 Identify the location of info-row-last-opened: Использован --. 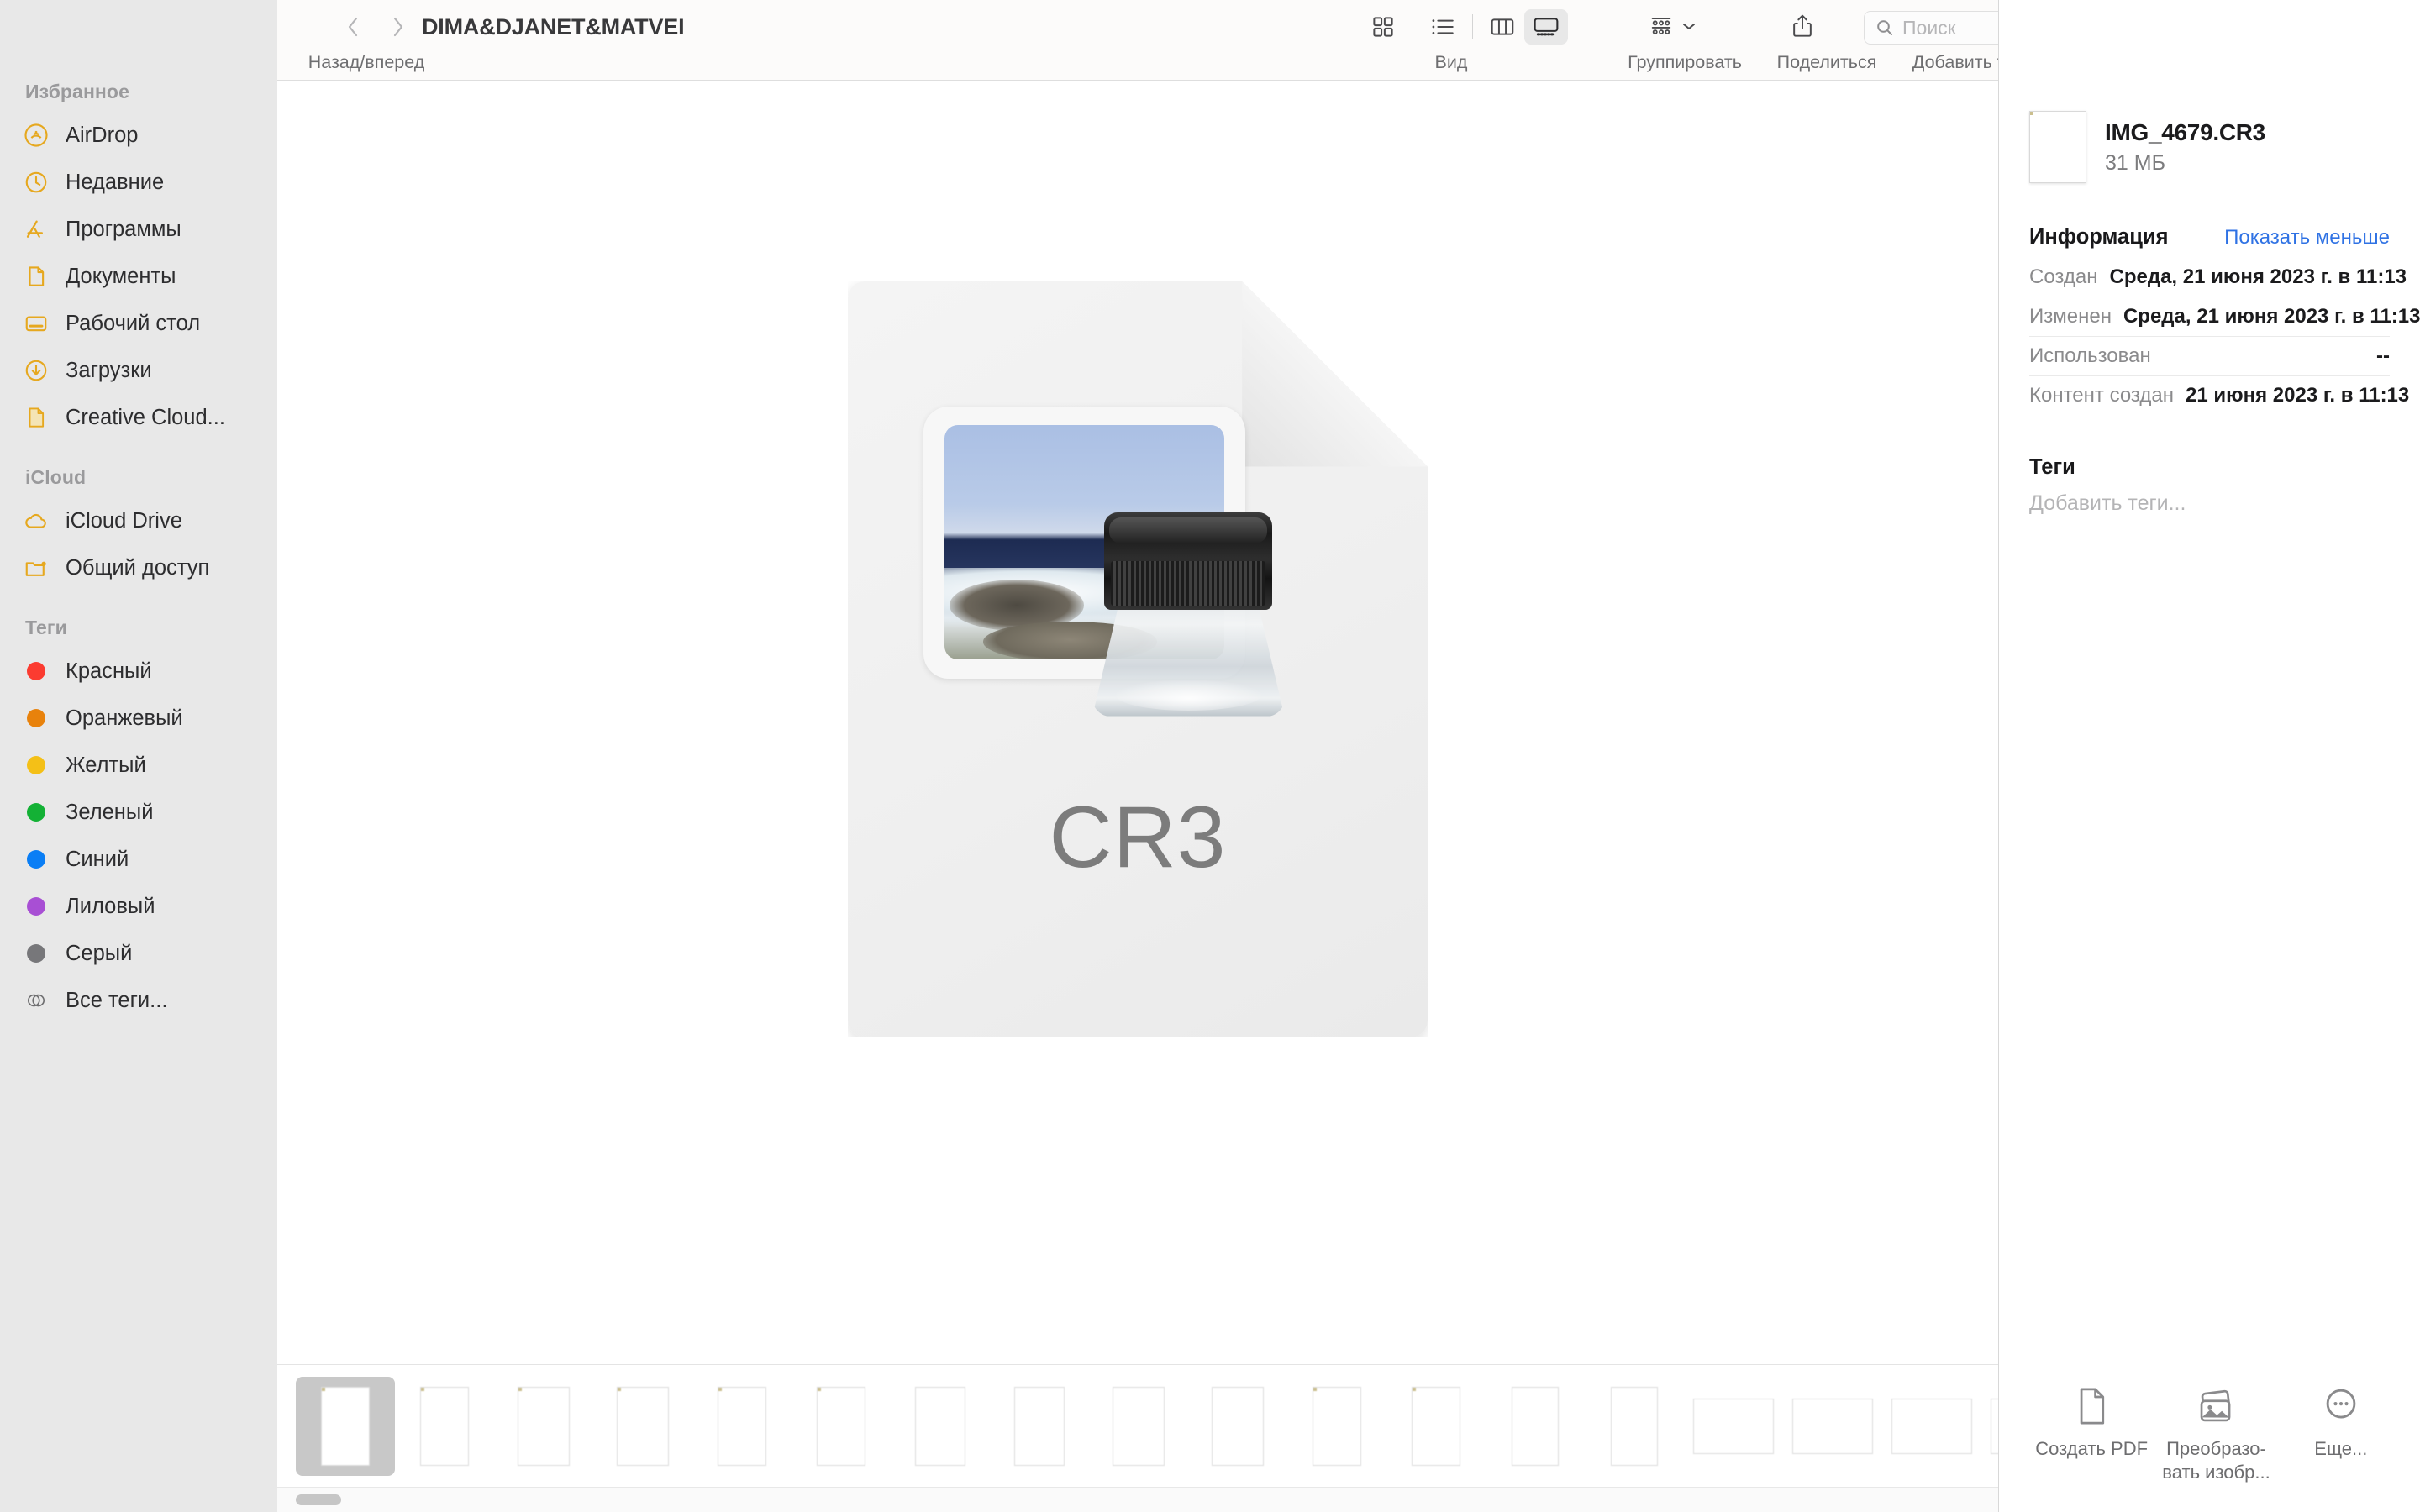
(2209, 356).